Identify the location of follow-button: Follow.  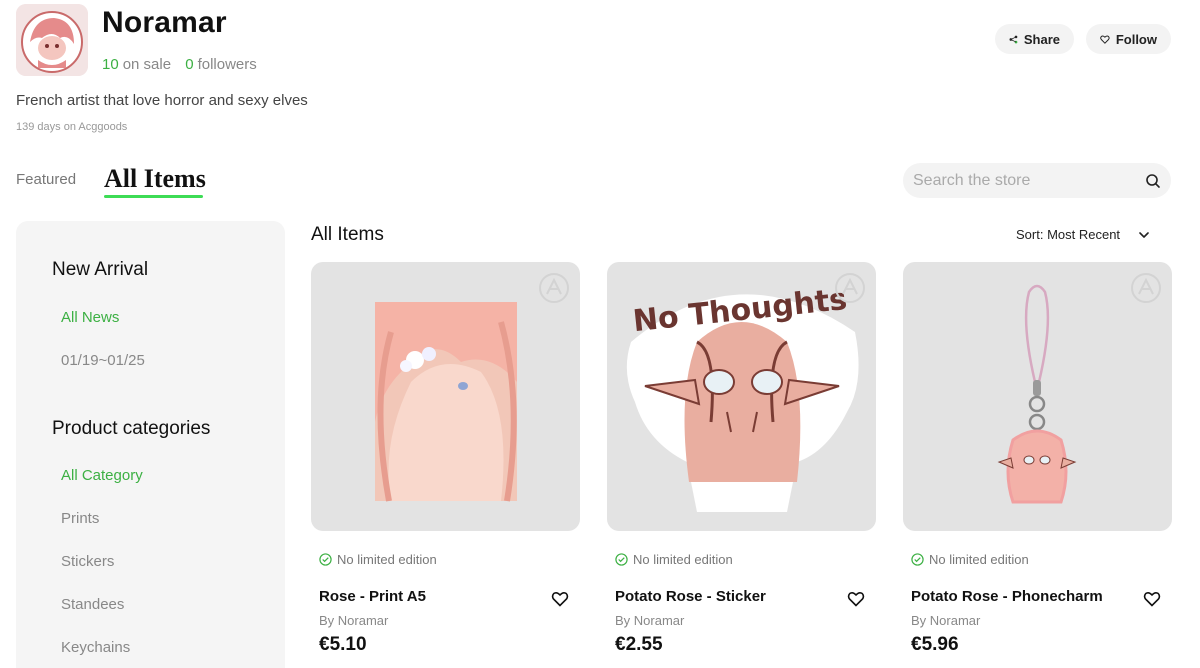
(1128, 39).